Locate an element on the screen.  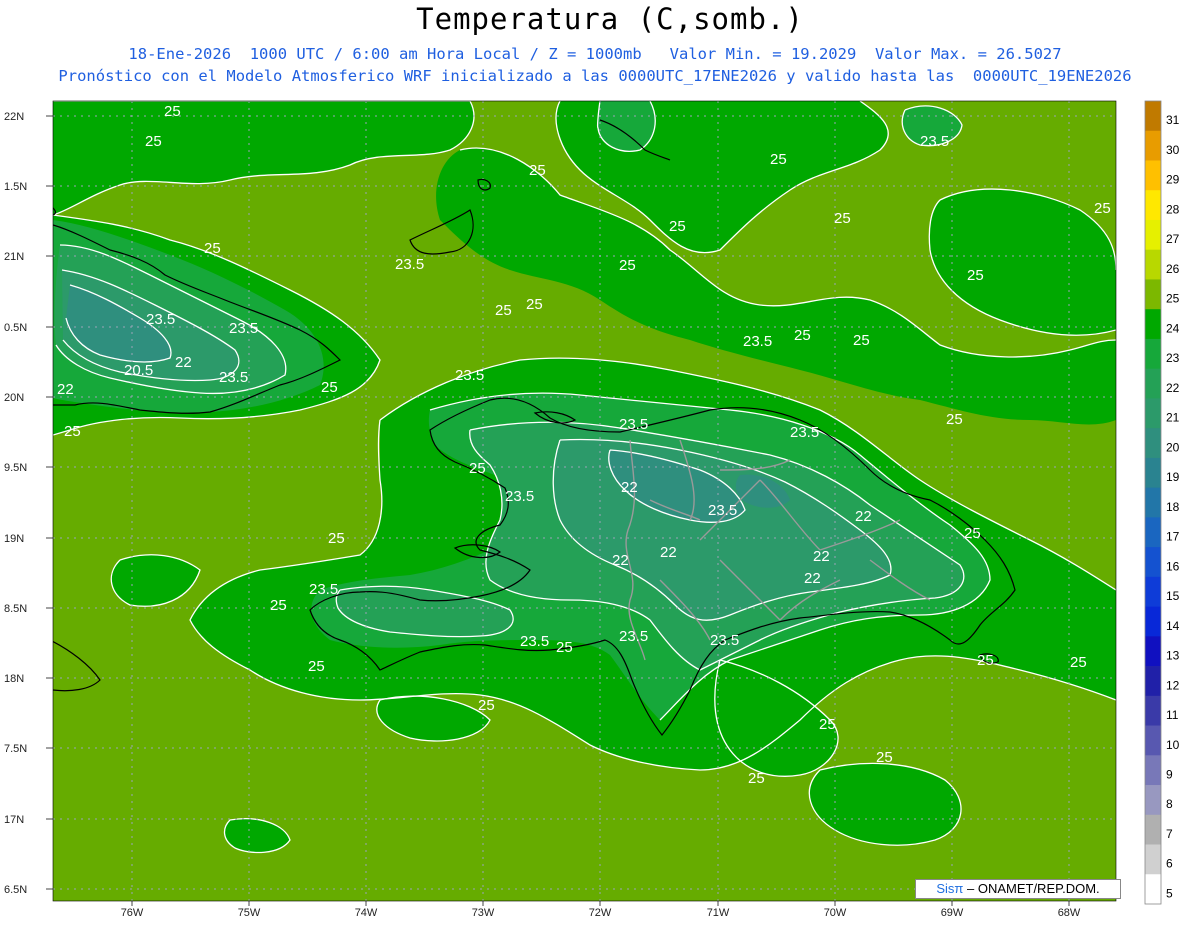
colorbar-label: 18 is located at coordinates (1173, 507).